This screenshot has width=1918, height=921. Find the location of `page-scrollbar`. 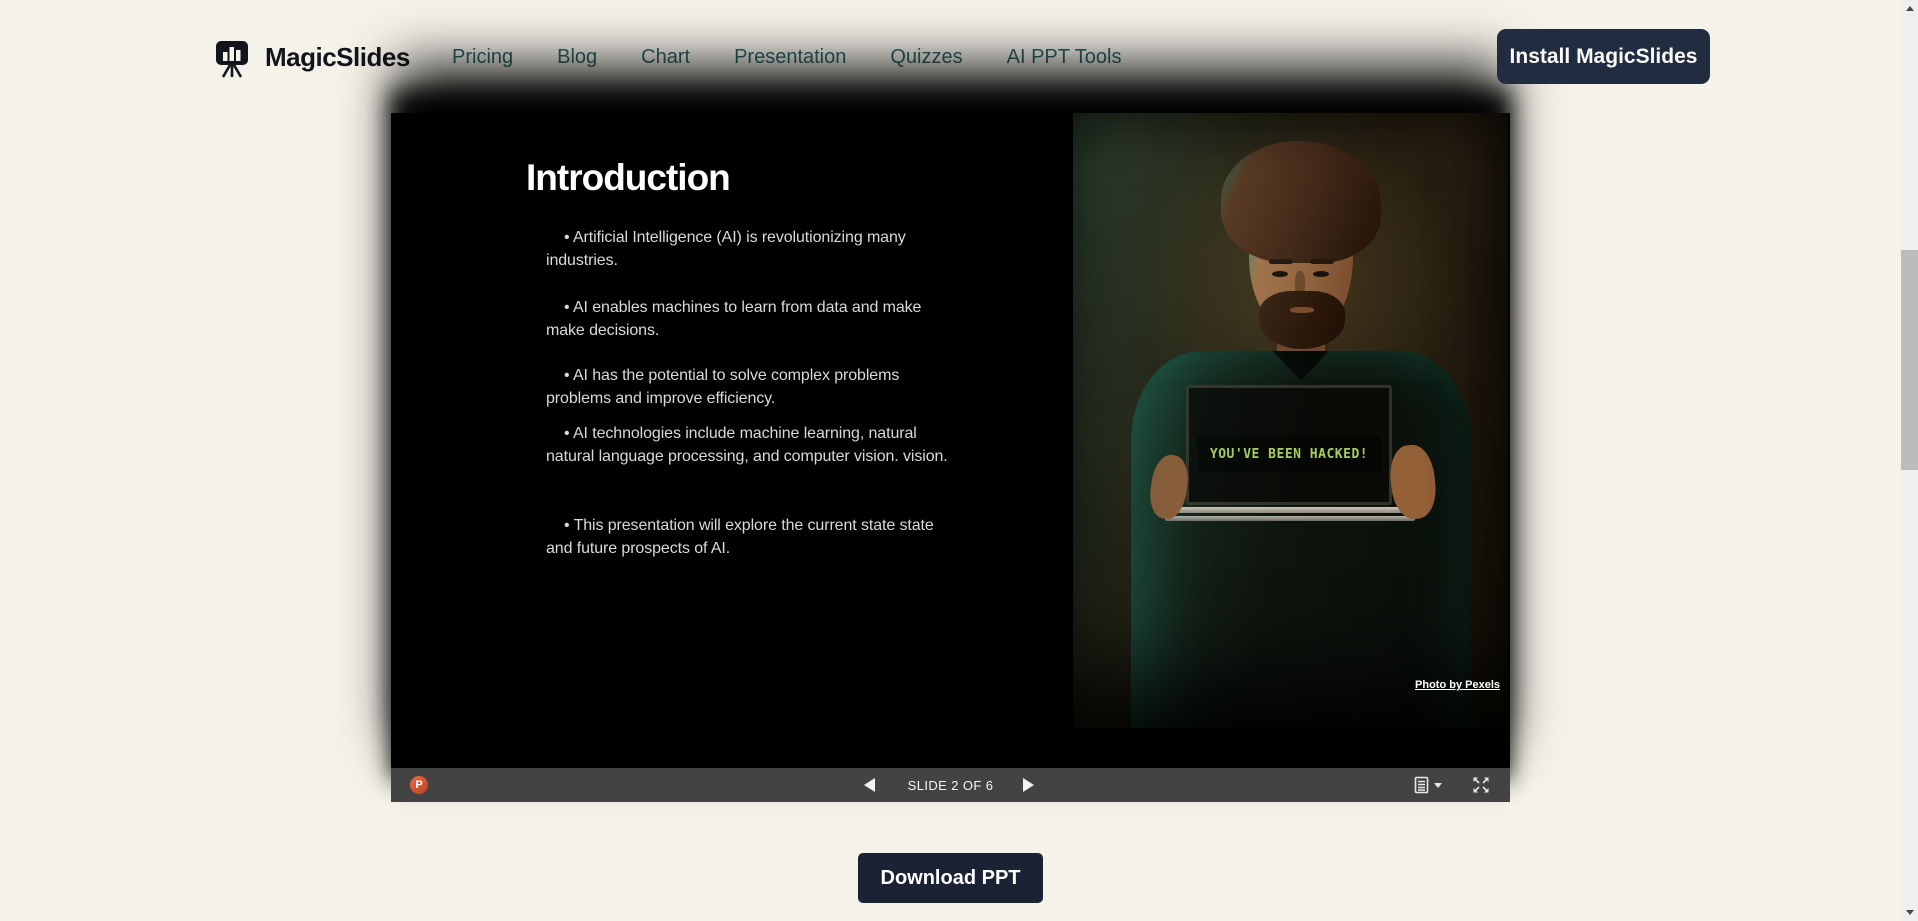

page-scrollbar is located at coordinates (1909, 460).